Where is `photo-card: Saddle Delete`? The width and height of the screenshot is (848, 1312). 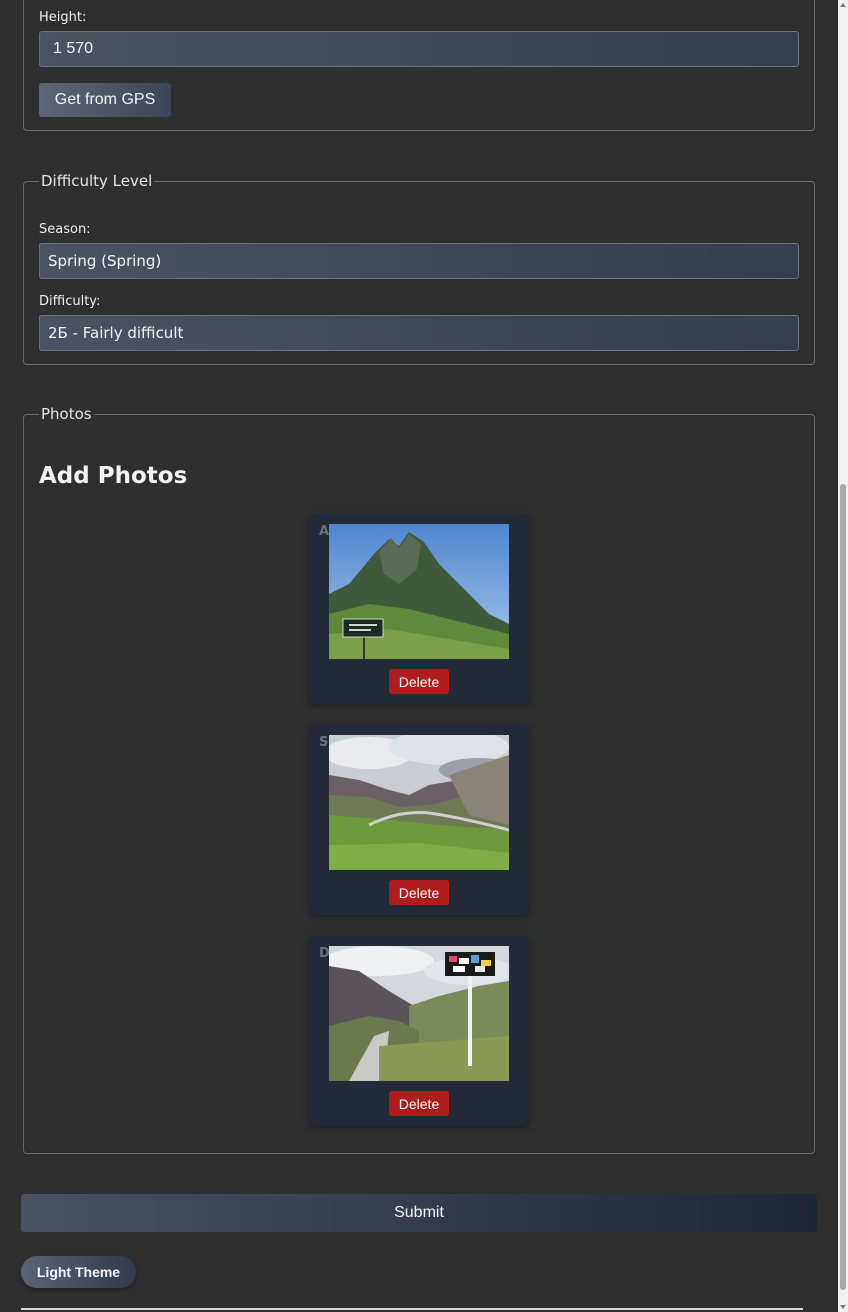
photo-card: Saddle Delete is located at coordinates (419, 820).